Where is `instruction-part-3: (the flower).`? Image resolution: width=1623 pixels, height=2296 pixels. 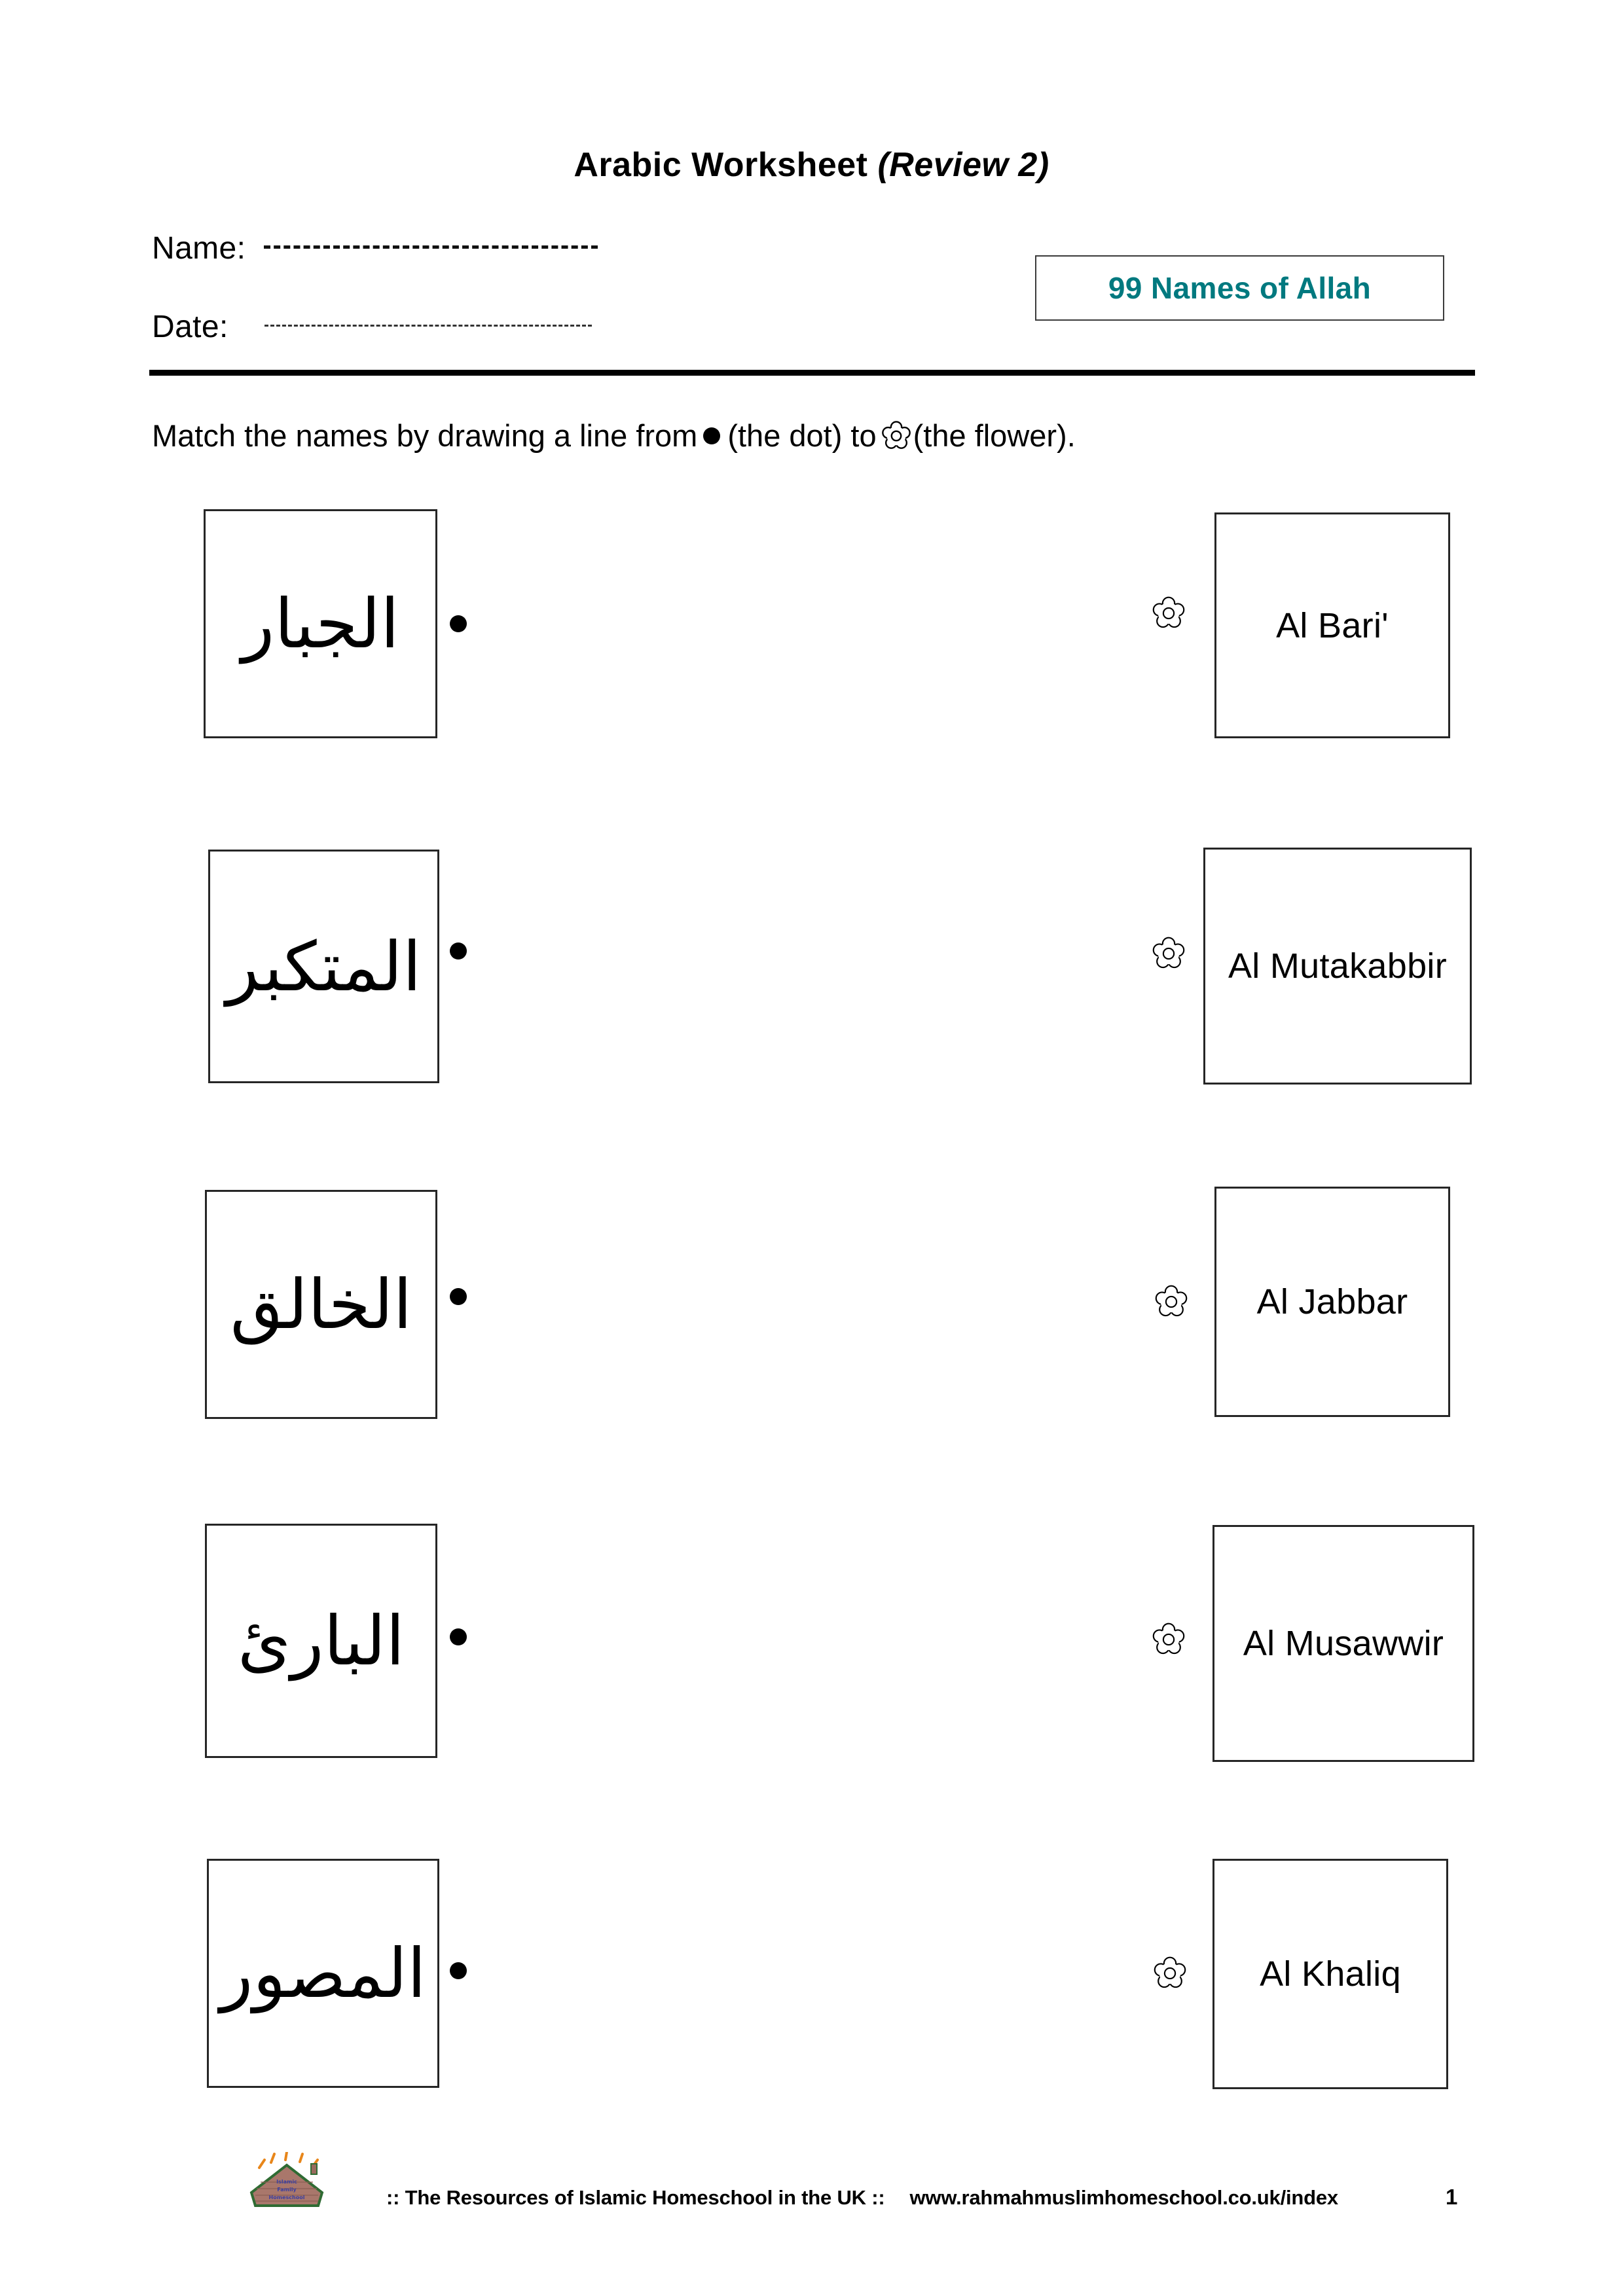 instruction-part-3: (the flower). is located at coordinates (994, 435).